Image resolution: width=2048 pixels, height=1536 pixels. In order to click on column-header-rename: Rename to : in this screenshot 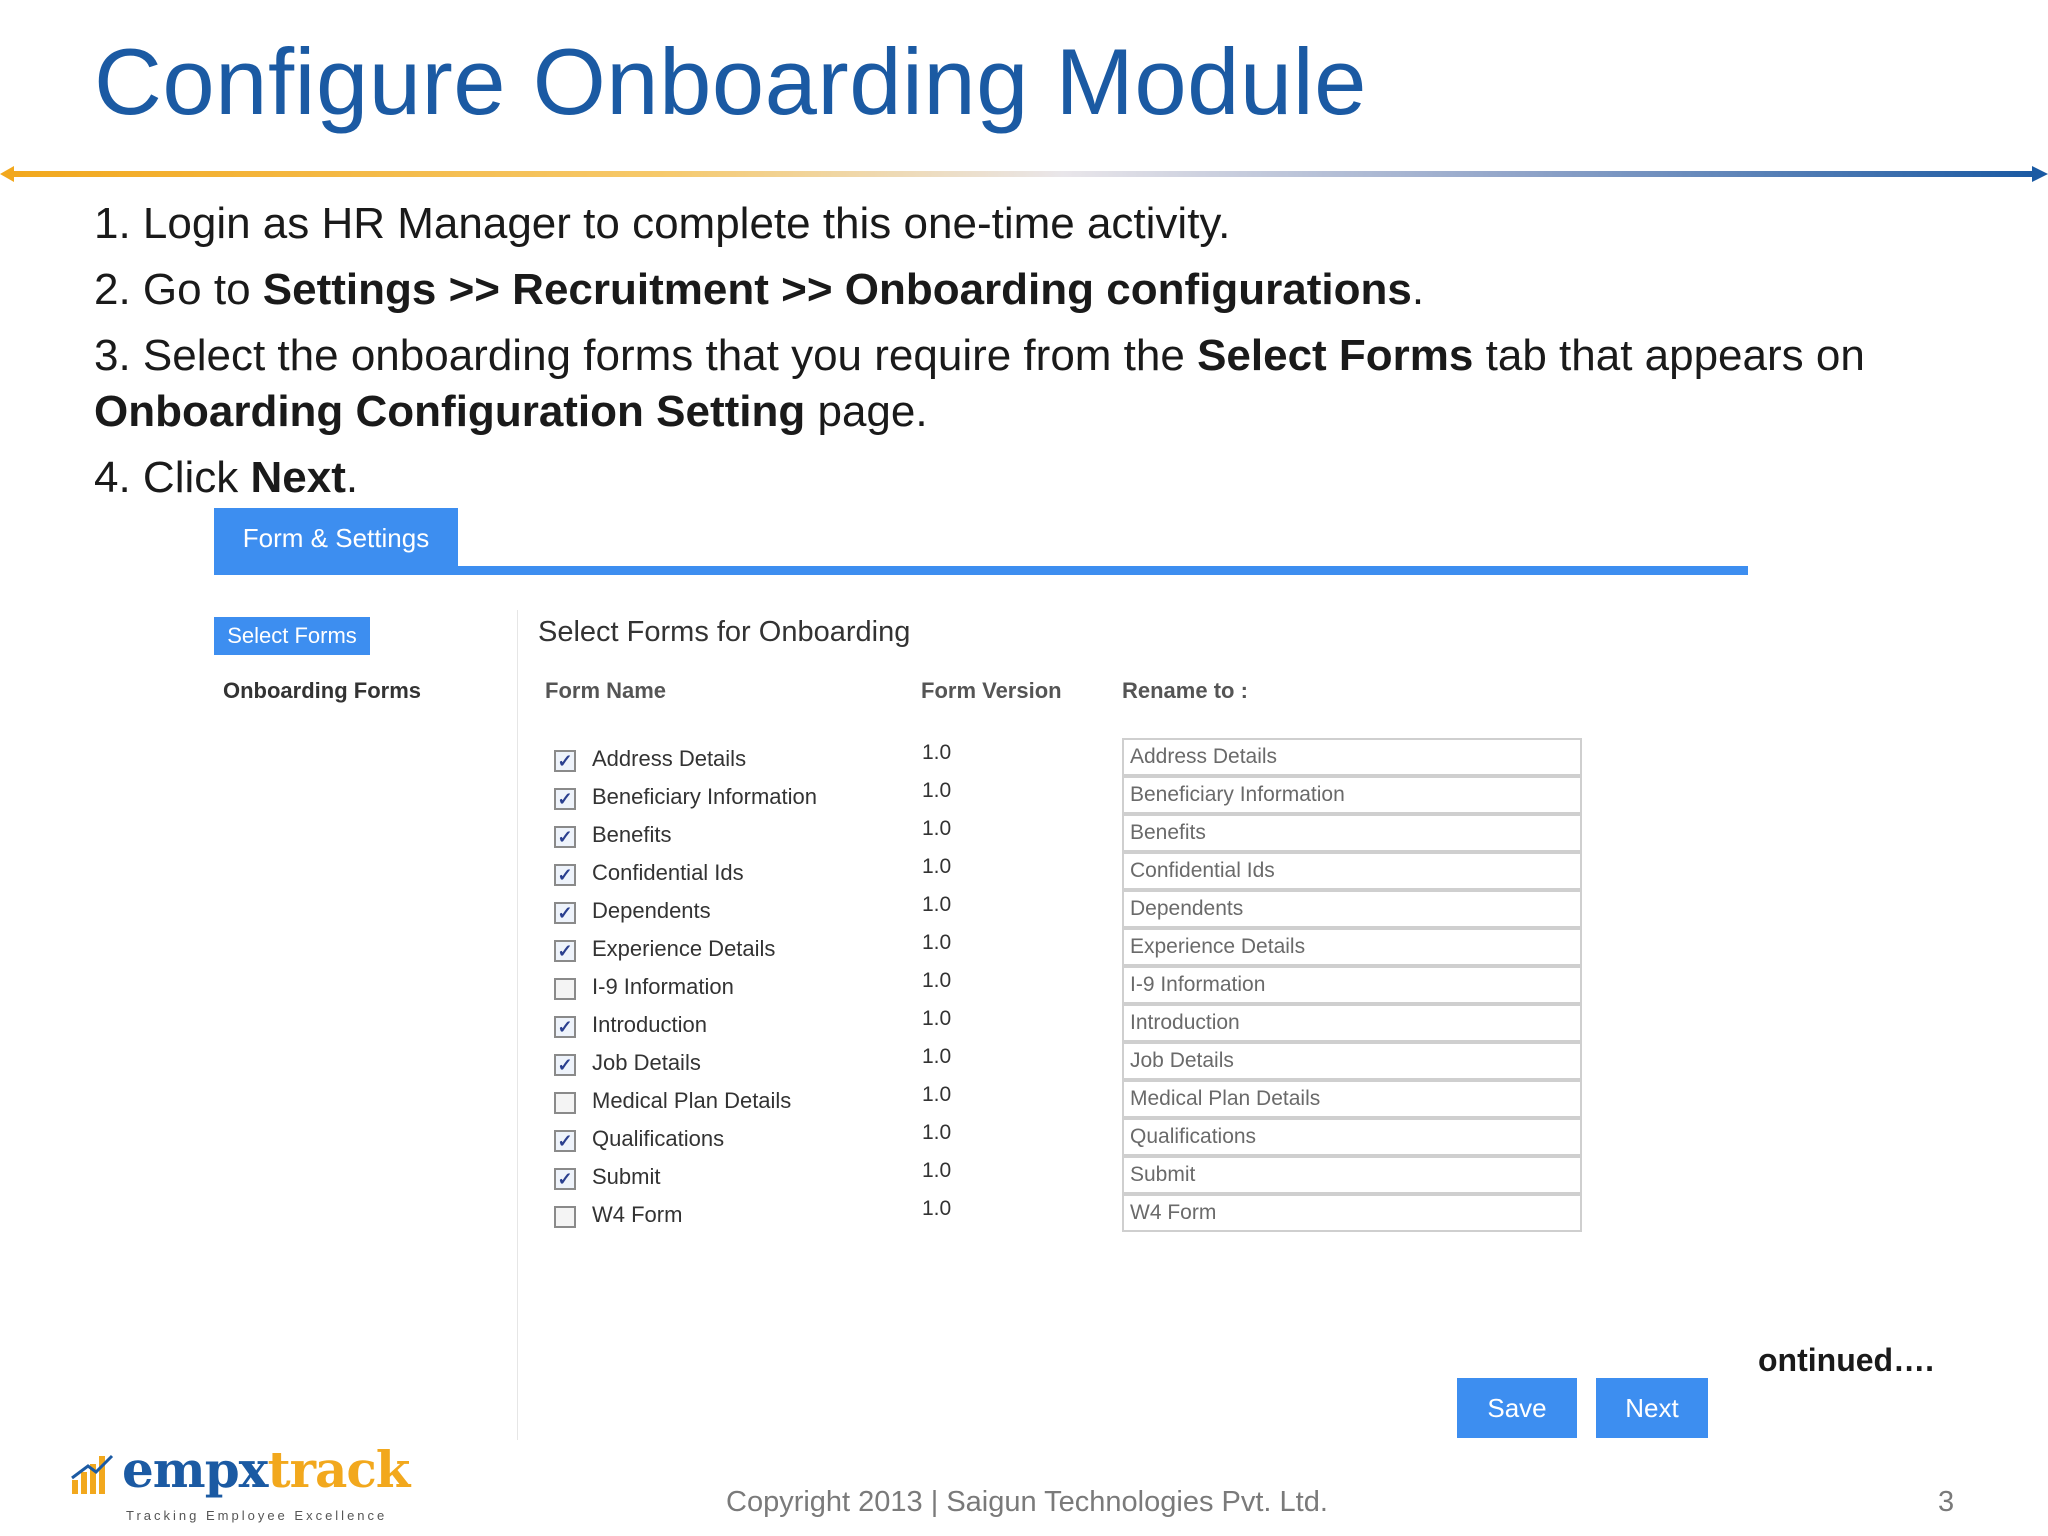, I will do `click(1185, 690)`.